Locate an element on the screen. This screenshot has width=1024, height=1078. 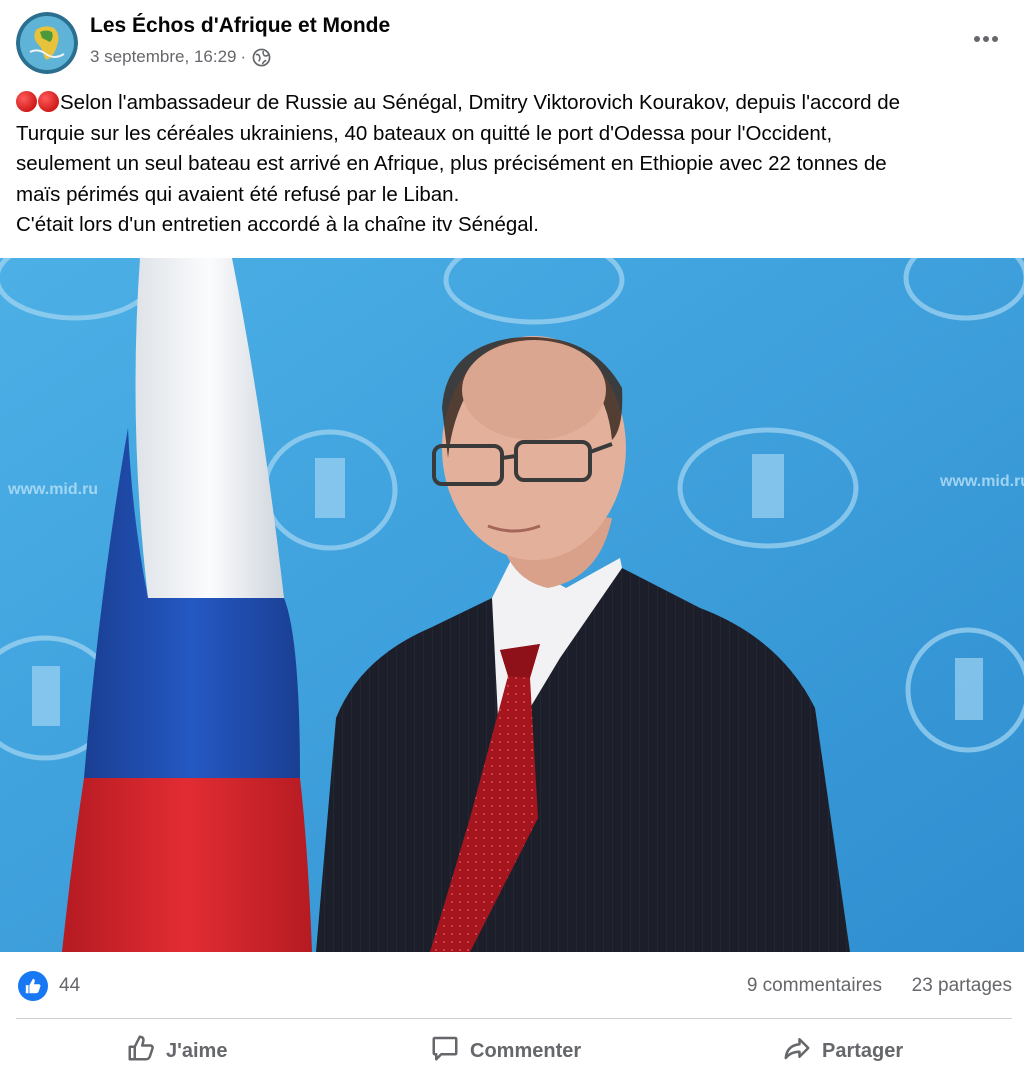
like-button-label: J'aime is located at coordinates (197, 1050).